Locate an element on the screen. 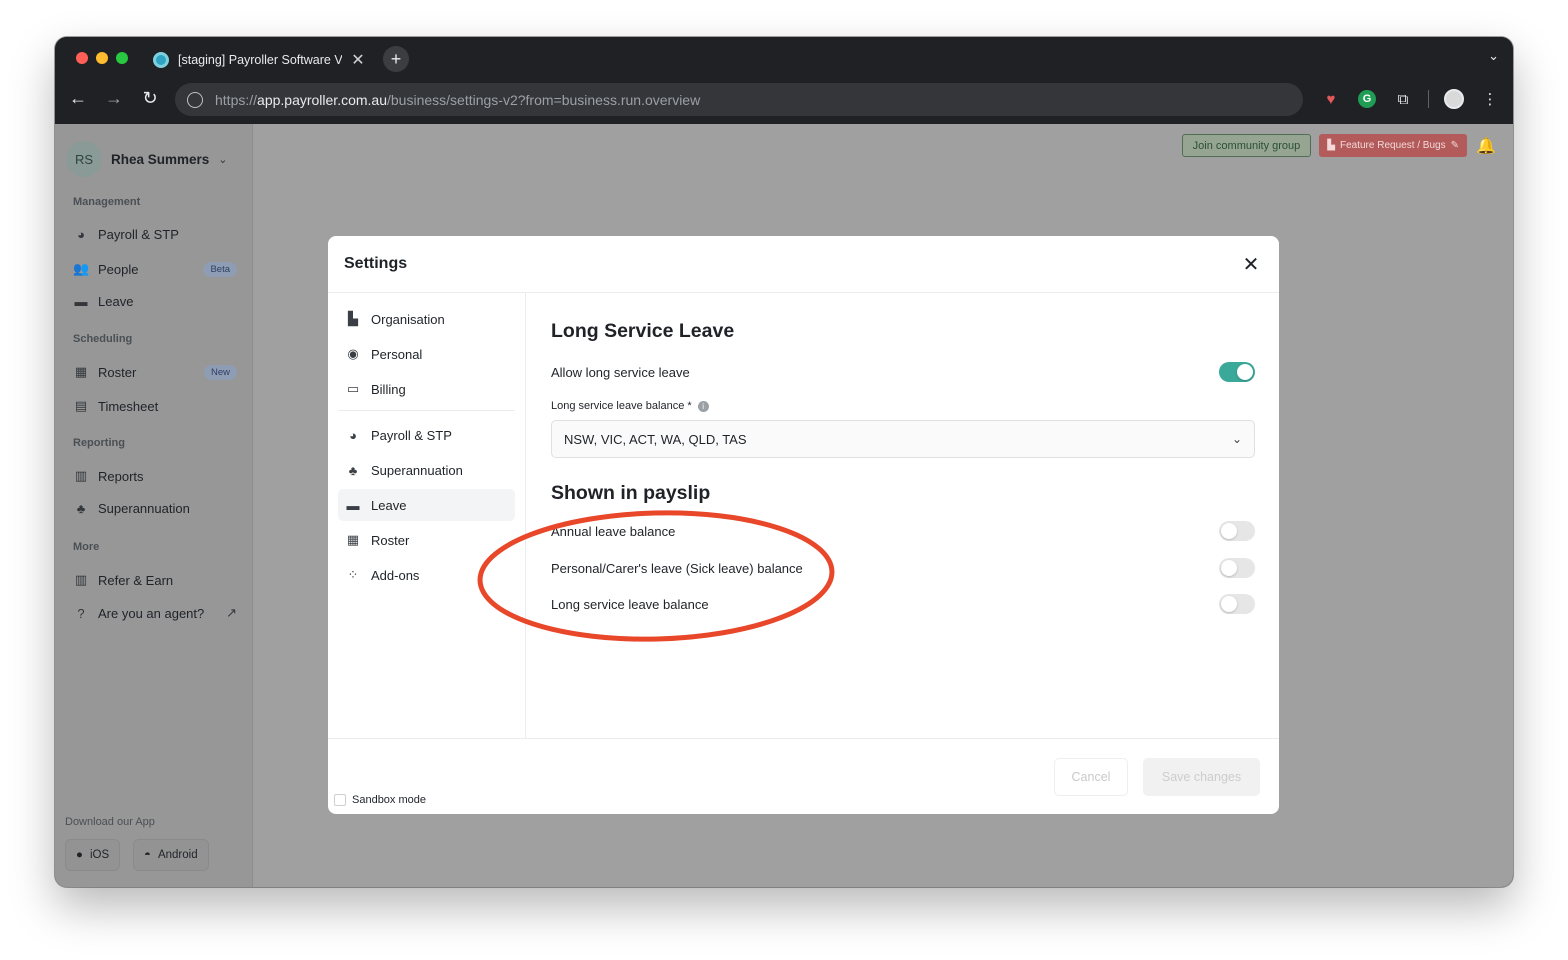  nav-item-label: Billing is located at coordinates (388, 389).